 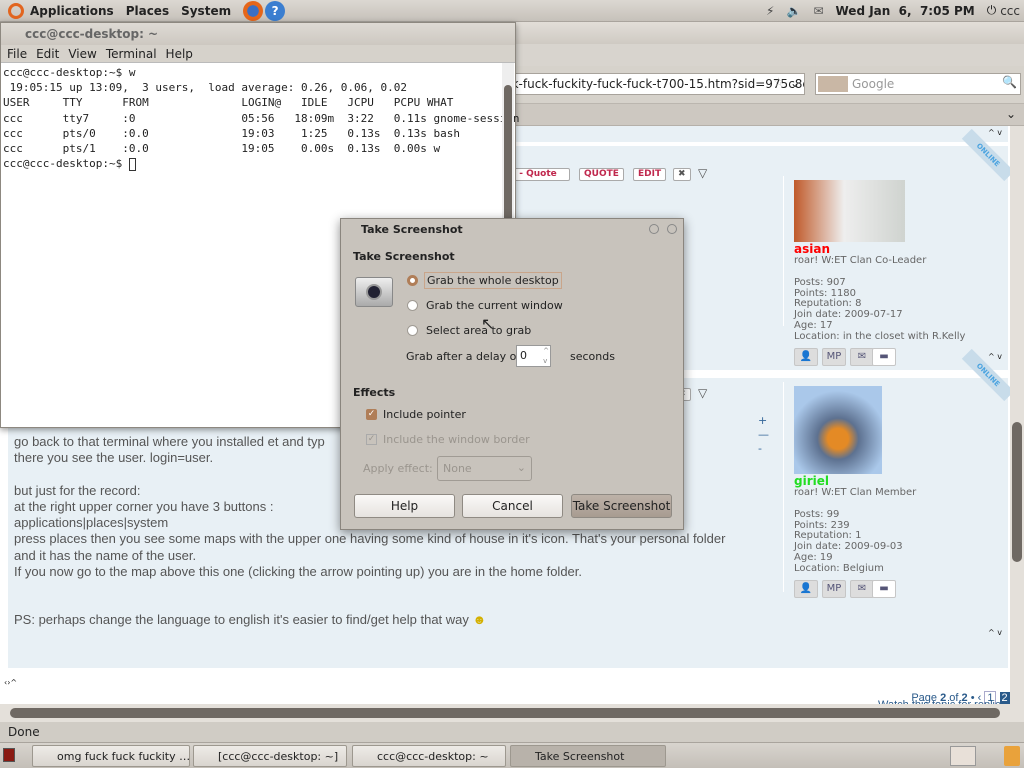 I want to click on task-terminal-1: [ccc@ccc-desktop: ~], so click(x=270, y=756).